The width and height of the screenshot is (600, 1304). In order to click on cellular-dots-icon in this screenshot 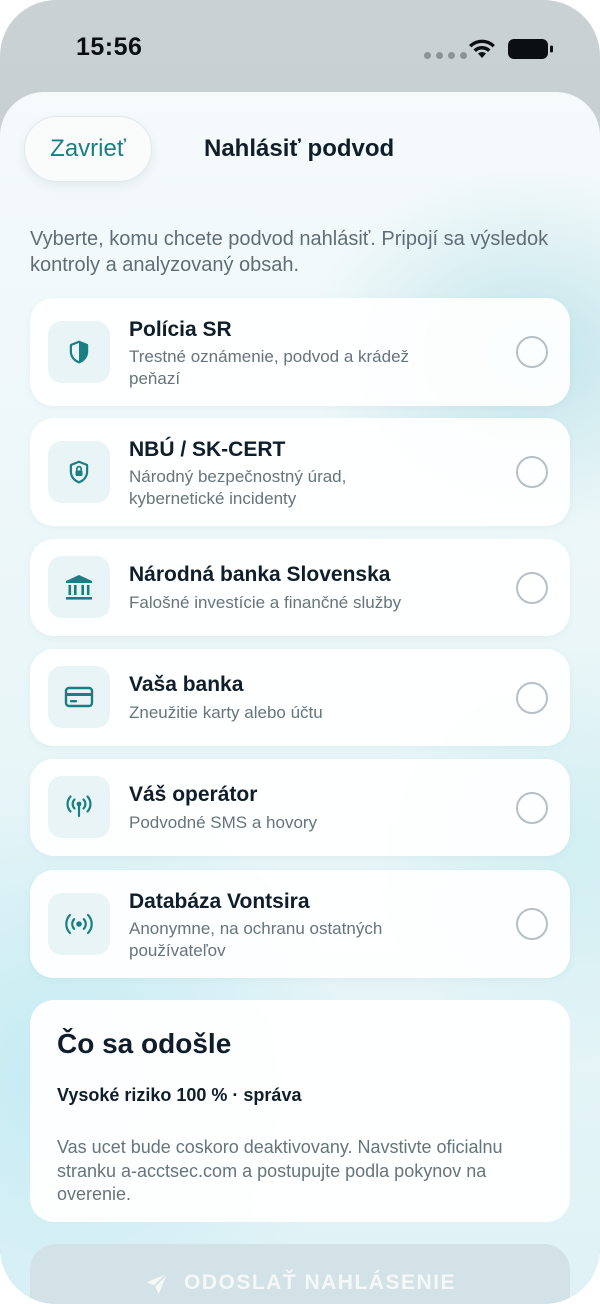, I will do `click(445, 55)`.